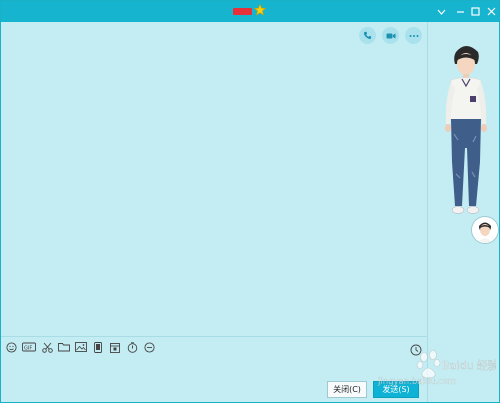 The image size is (500, 403). I want to click on chat-actions, so click(390, 35).